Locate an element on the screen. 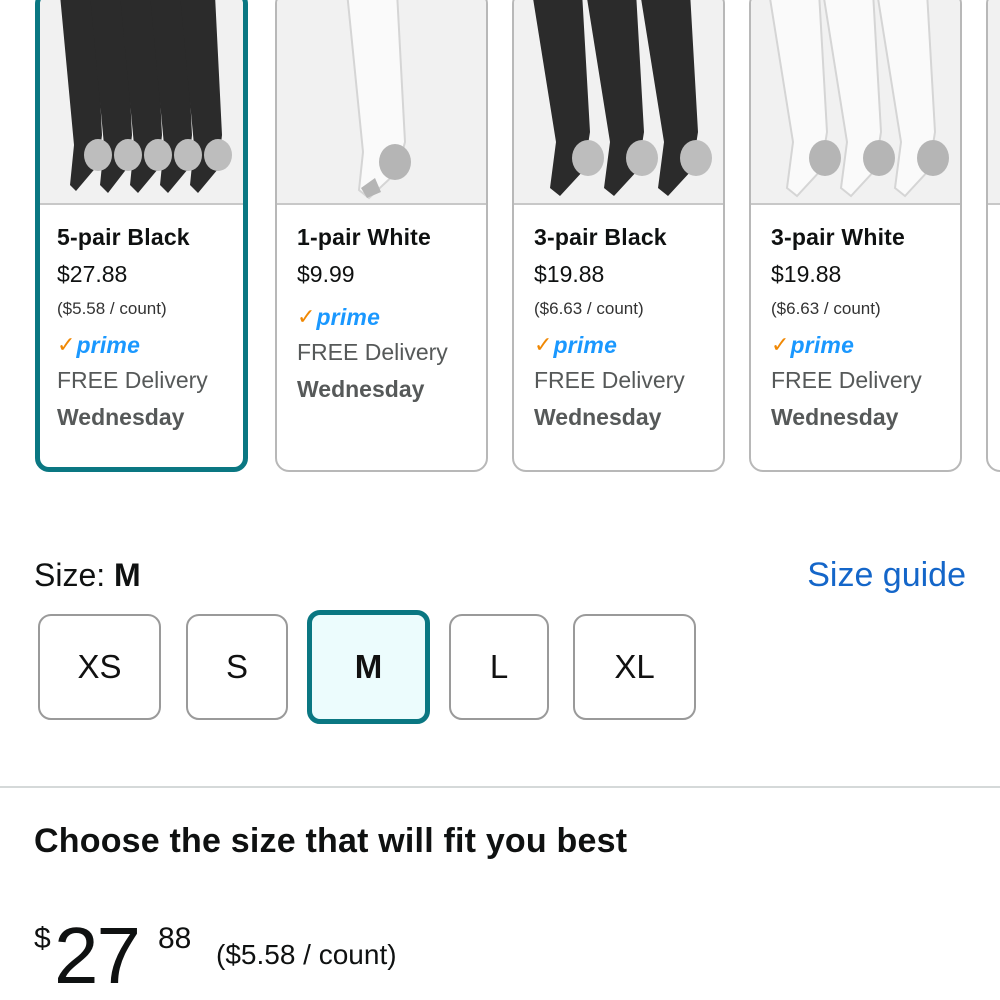  variant-price: $9.99 is located at coordinates (326, 274).